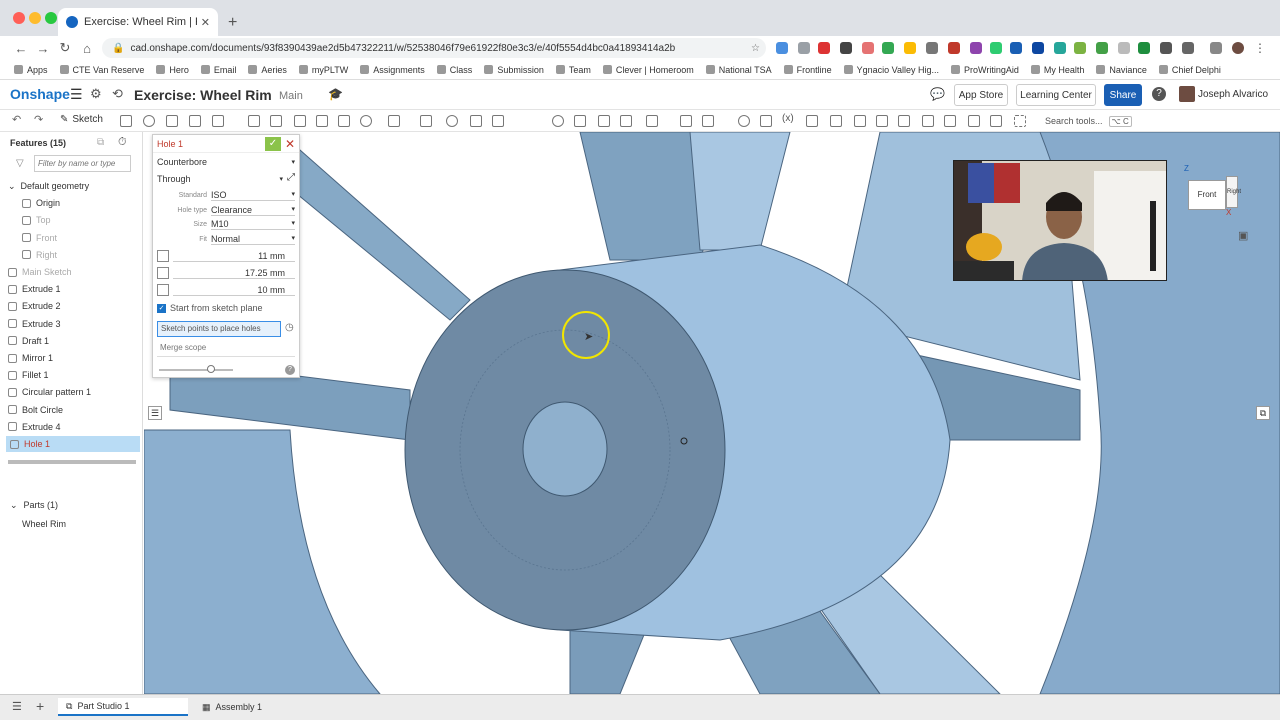  What do you see at coordinates (366, 121) in the screenshot?
I see `hole-icon` at bounding box center [366, 121].